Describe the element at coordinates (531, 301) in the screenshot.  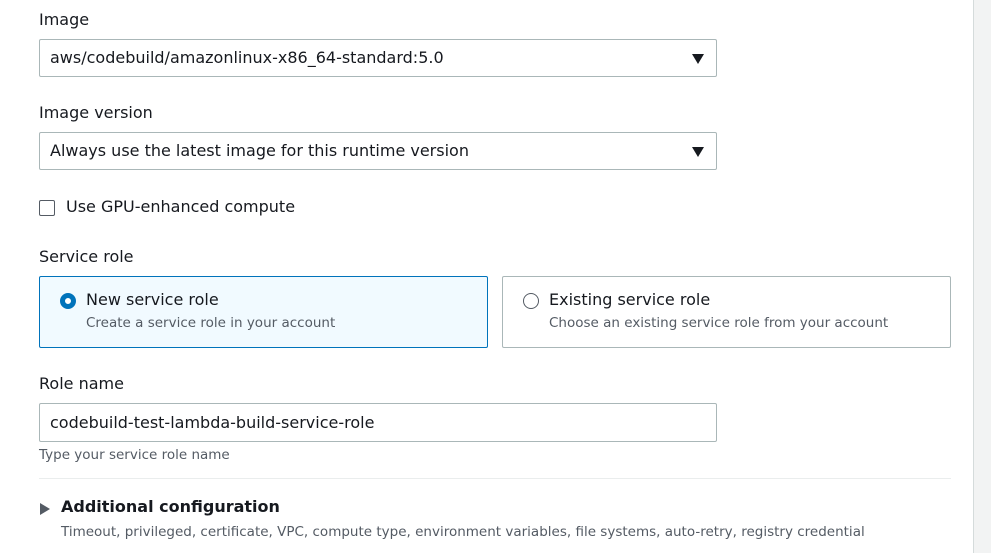
I see `existing-service-role-radio` at that location.